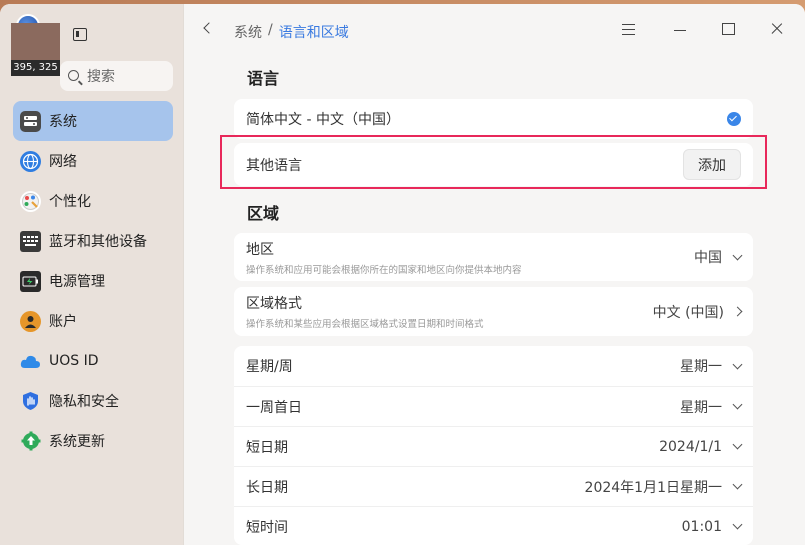  Describe the element at coordinates (77, 282) in the screenshot. I see `sidebar-item-label: 电源管理` at that location.